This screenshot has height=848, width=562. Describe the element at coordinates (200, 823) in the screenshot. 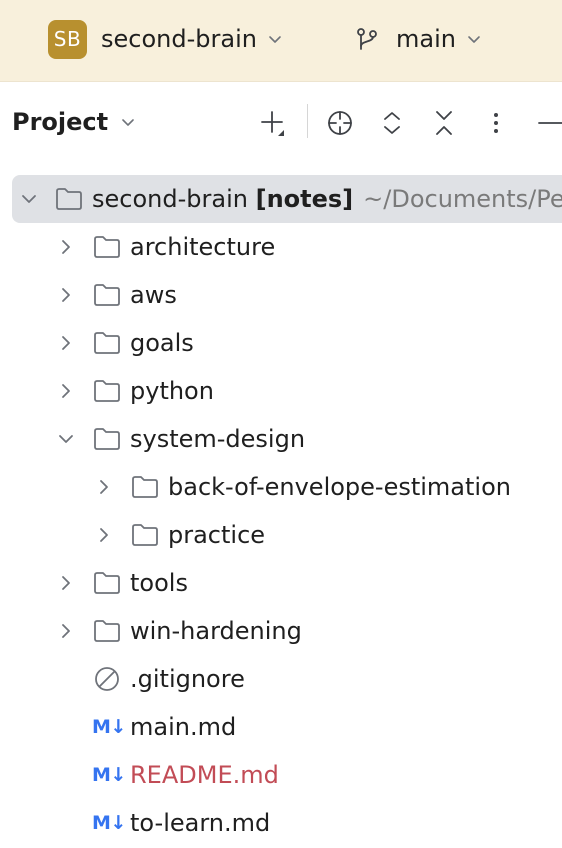

I see `tree-item-label: to-learn.md` at that location.